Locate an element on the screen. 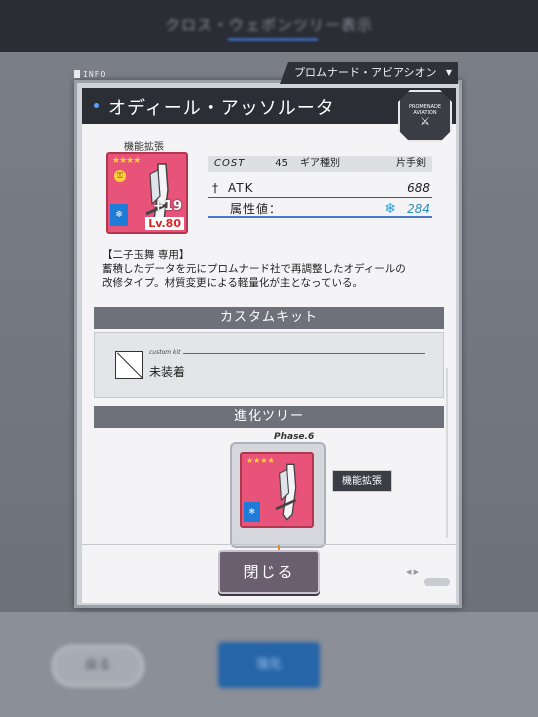  gear-stats: COST 45 ギア種別 片手剣 † ATK 688 属性値： ❄ 284 is located at coordinates (320, 187).